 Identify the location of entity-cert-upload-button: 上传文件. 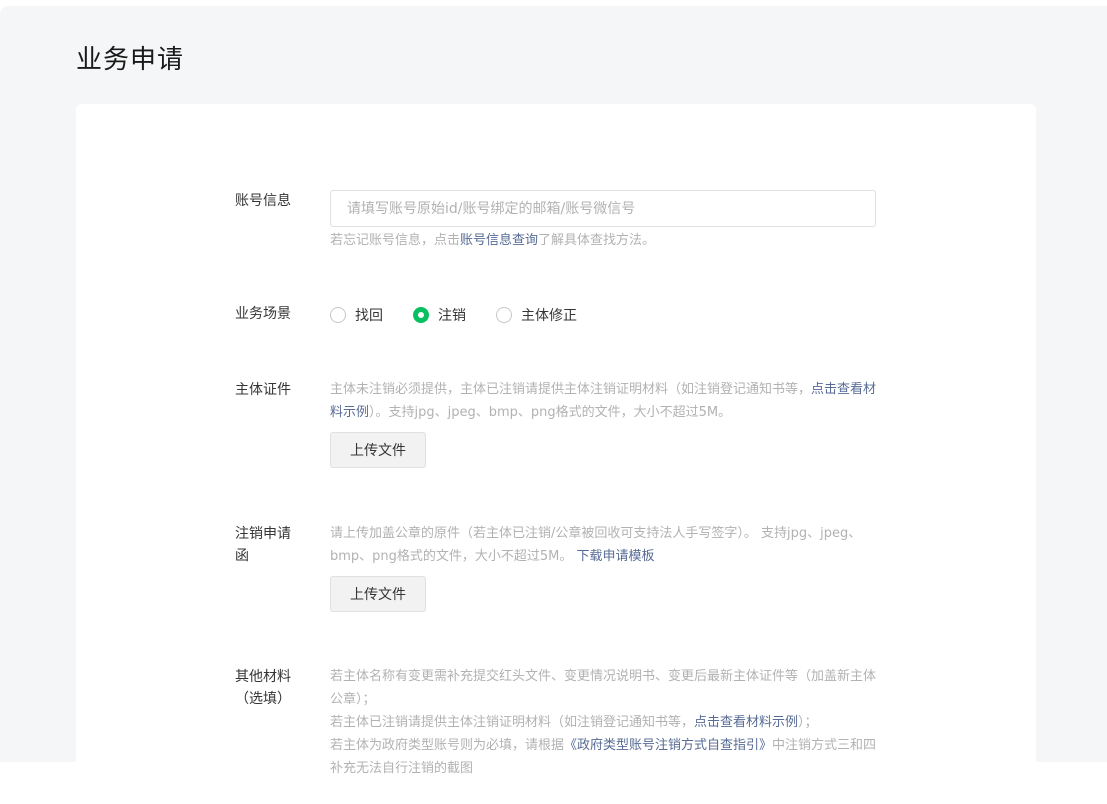
(378, 450).